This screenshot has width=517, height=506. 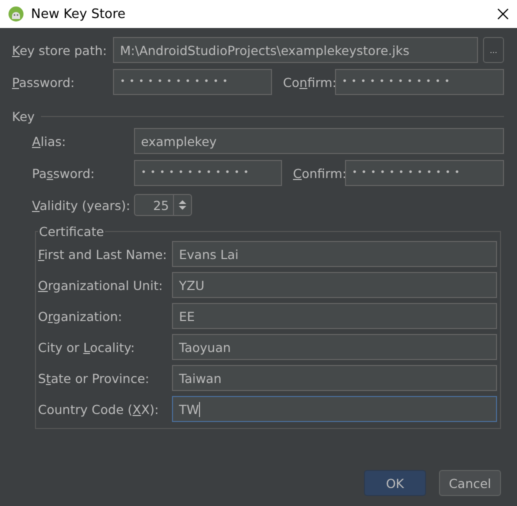 What do you see at coordinates (49, 141) in the screenshot?
I see `field-label: Alias:` at bounding box center [49, 141].